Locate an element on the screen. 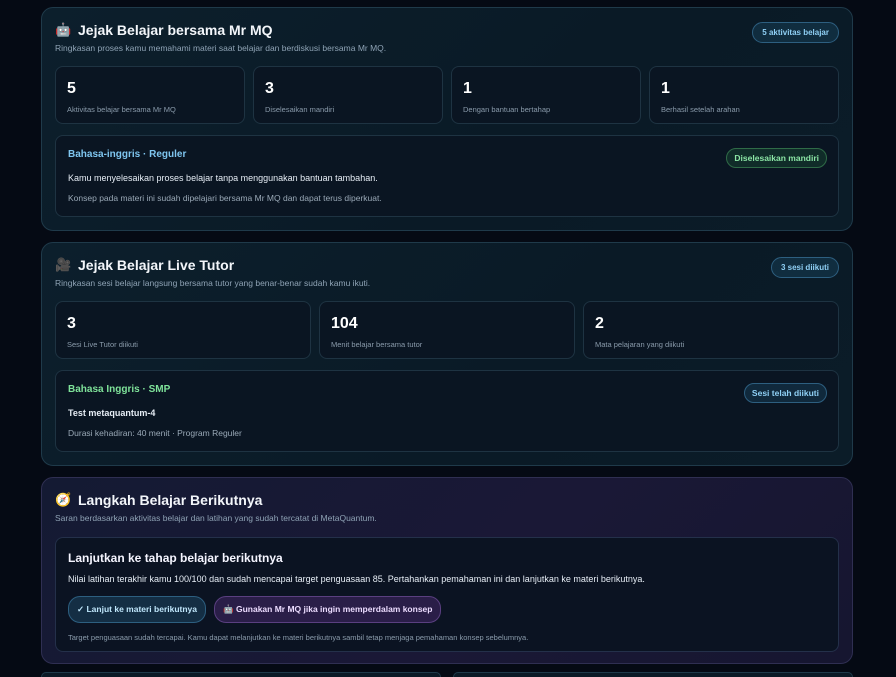  stat-value: 104 is located at coordinates (344, 323).